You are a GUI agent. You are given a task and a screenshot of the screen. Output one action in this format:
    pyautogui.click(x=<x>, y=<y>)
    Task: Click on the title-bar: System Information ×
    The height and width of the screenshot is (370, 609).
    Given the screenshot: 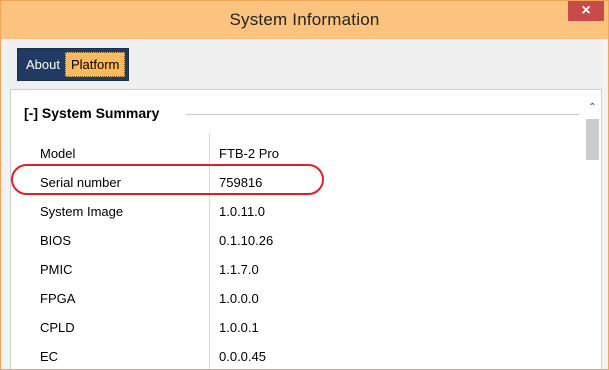 What is the action you would take?
    pyautogui.click(x=304, y=20)
    